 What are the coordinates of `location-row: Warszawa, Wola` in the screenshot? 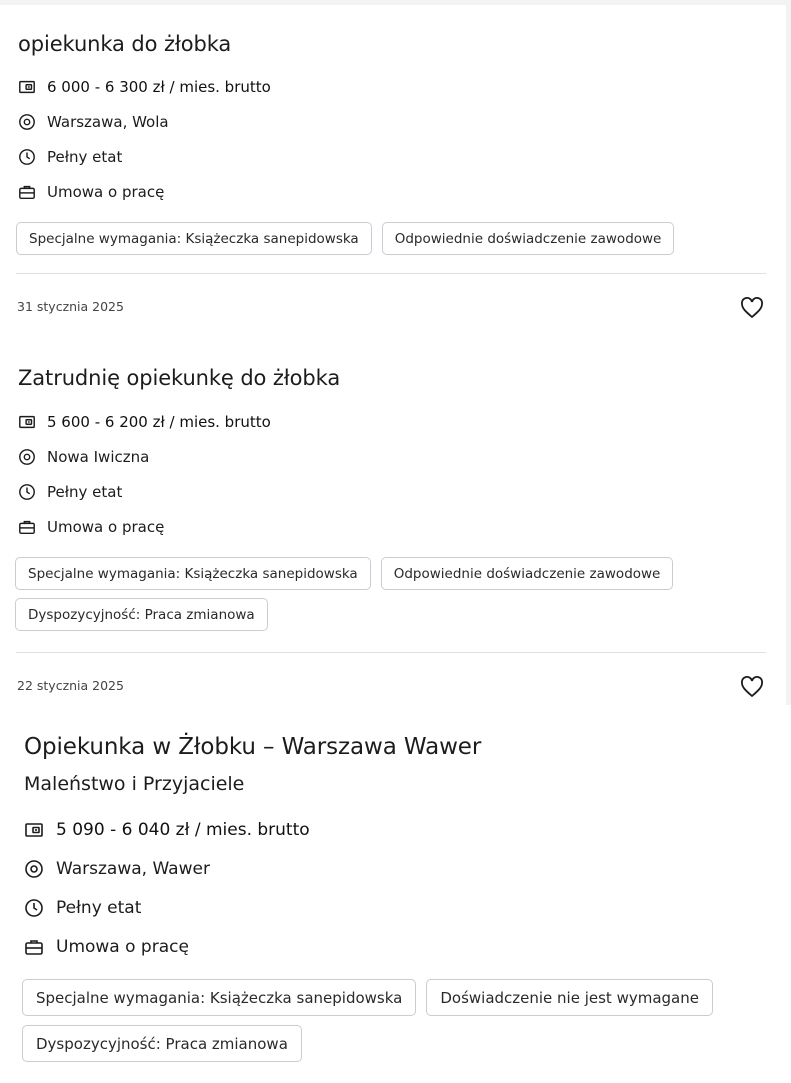 It's located at (93, 122).